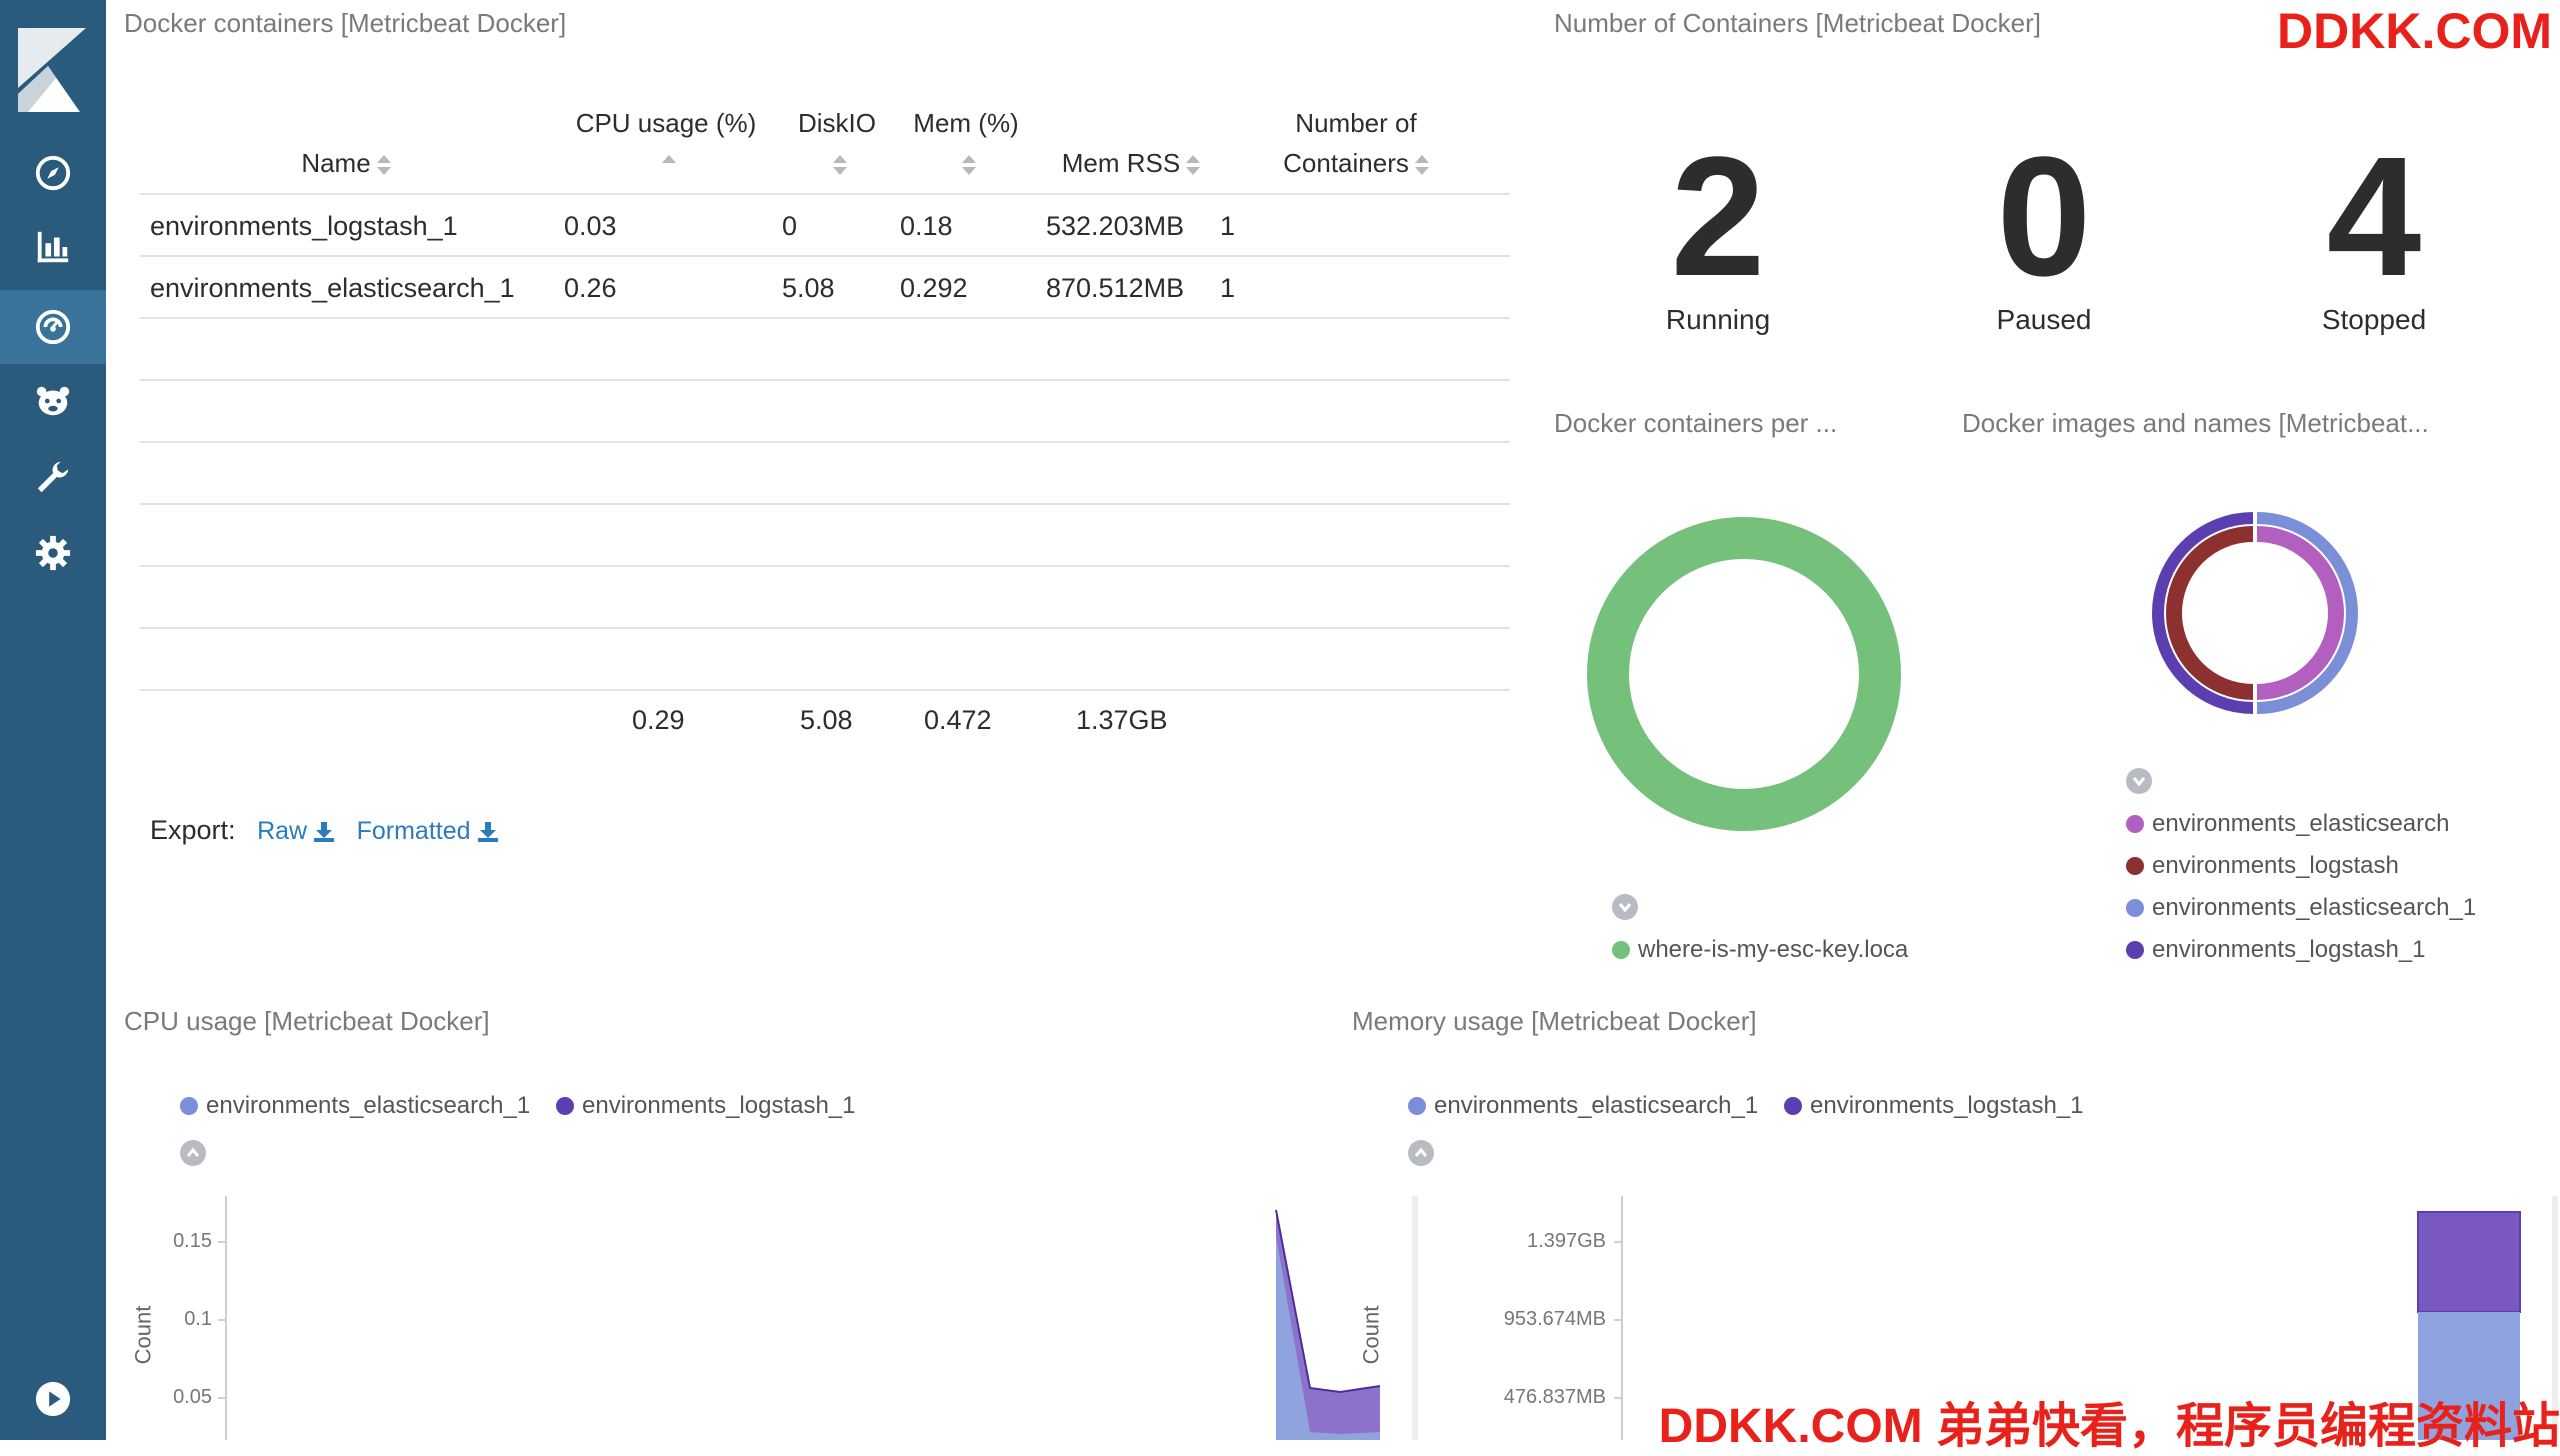 The height and width of the screenshot is (1456, 2560). Describe the element at coordinates (307, 1021) in the screenshot. I see `cpu-panel-title: CPU usage [Metricbeat Docker]` at that location.